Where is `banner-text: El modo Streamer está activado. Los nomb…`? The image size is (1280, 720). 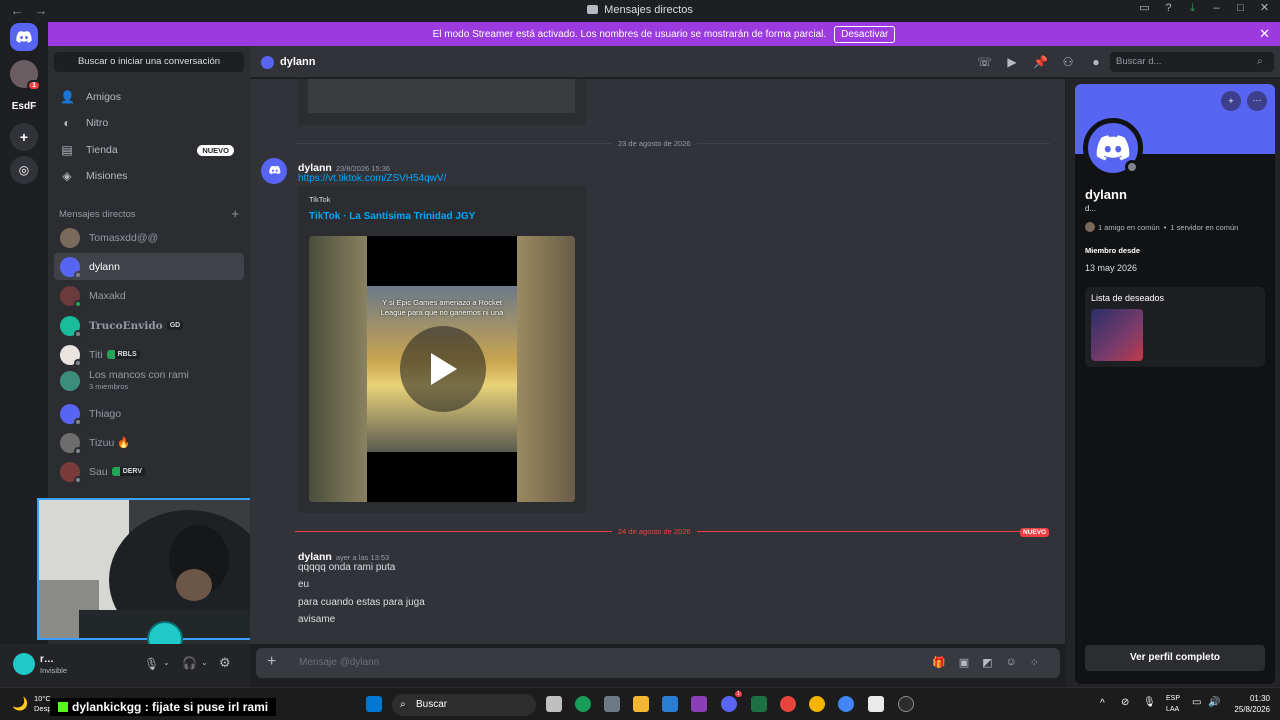 banner-text: El modo Streamer está activado. Los nomb… is located at coordinates (629, 34).